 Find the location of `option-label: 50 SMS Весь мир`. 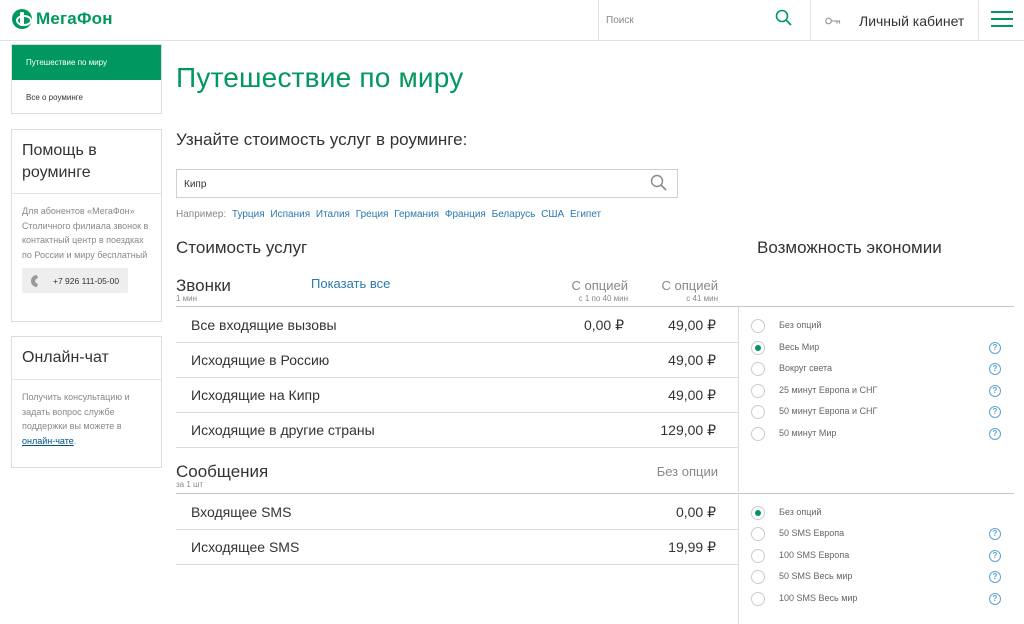

option-label: 50 SMS Весь мир is located at coordinates (816, 576).